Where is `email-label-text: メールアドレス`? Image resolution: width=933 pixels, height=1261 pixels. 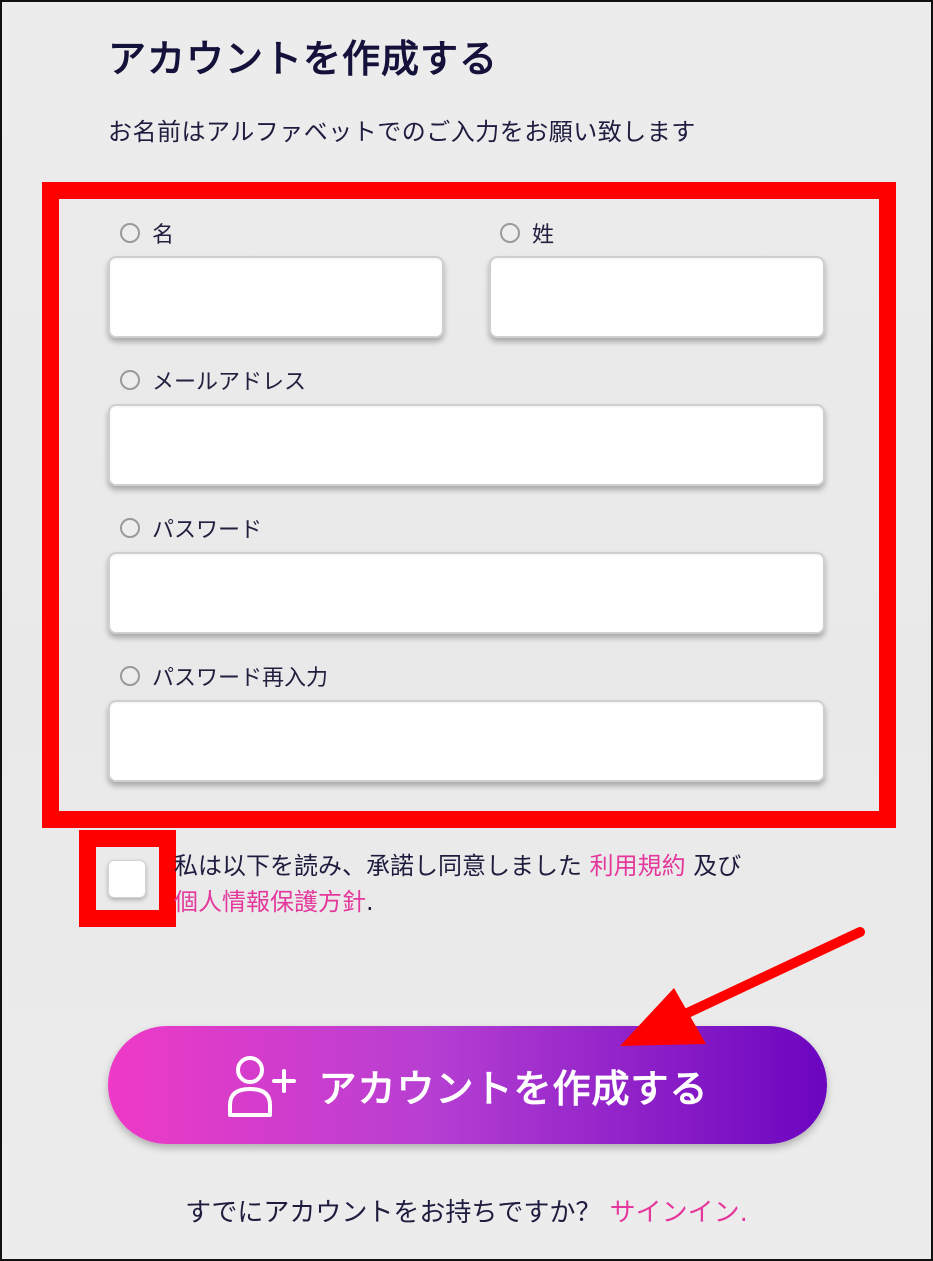 email-label-text: メールアドレス is located at coordinates (229, 382).